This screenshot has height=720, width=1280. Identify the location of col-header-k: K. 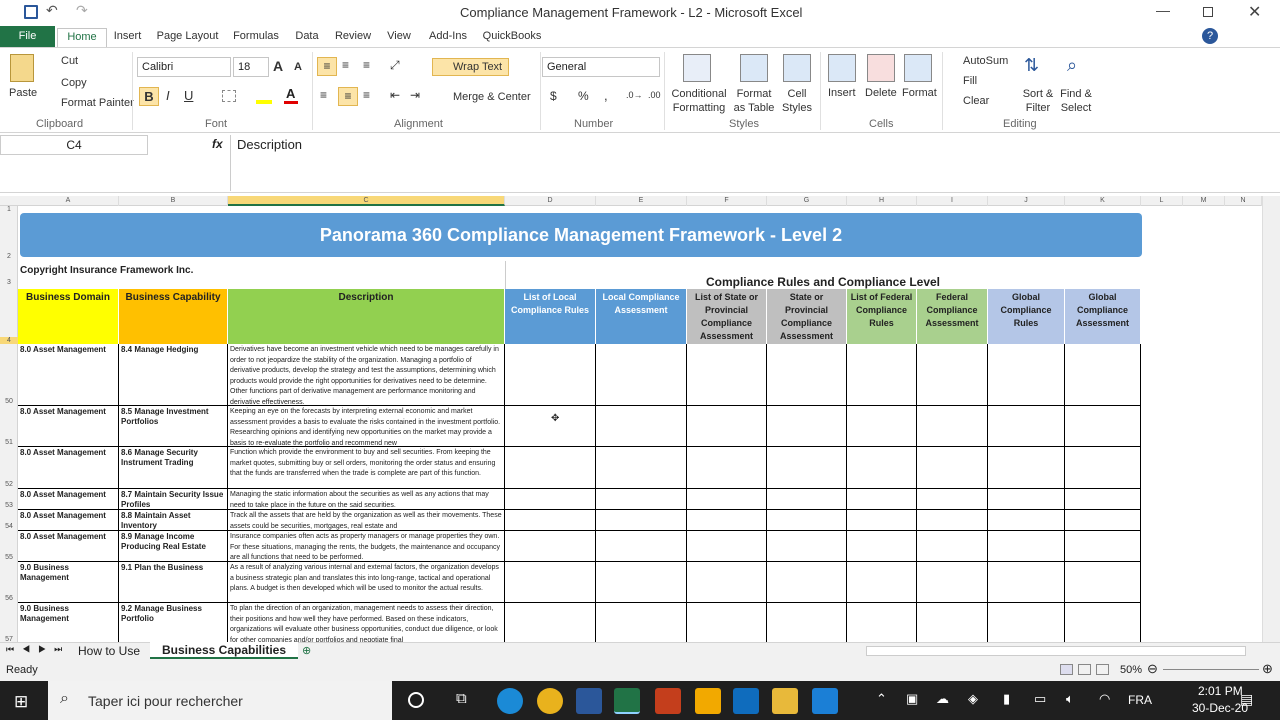
(1103, 201).